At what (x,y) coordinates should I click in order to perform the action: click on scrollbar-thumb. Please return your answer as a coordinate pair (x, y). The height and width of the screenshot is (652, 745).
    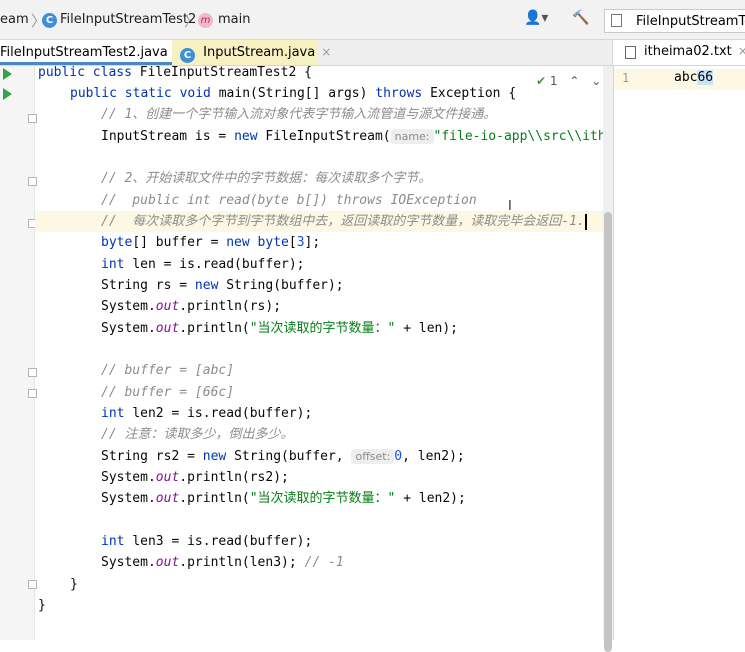
    Looking at the image, I should click on (608, 432).